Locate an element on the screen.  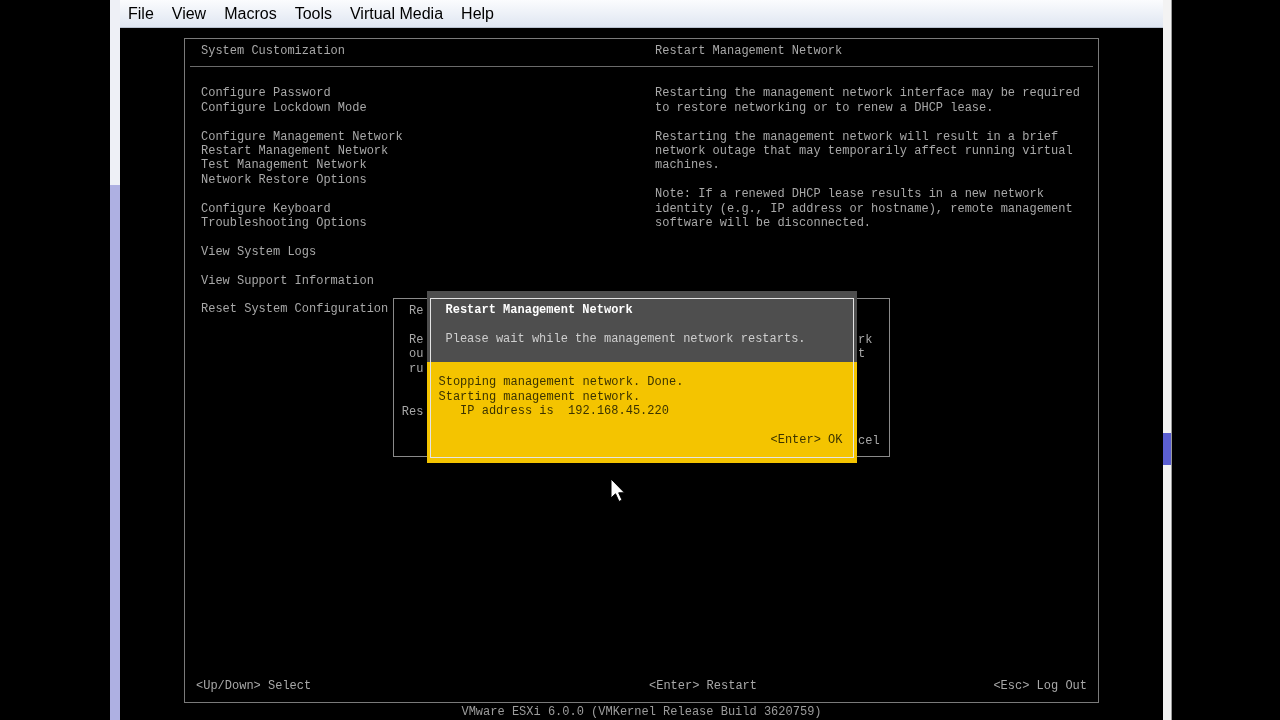
dialog-text: cel is located at coordinates (869, 440).